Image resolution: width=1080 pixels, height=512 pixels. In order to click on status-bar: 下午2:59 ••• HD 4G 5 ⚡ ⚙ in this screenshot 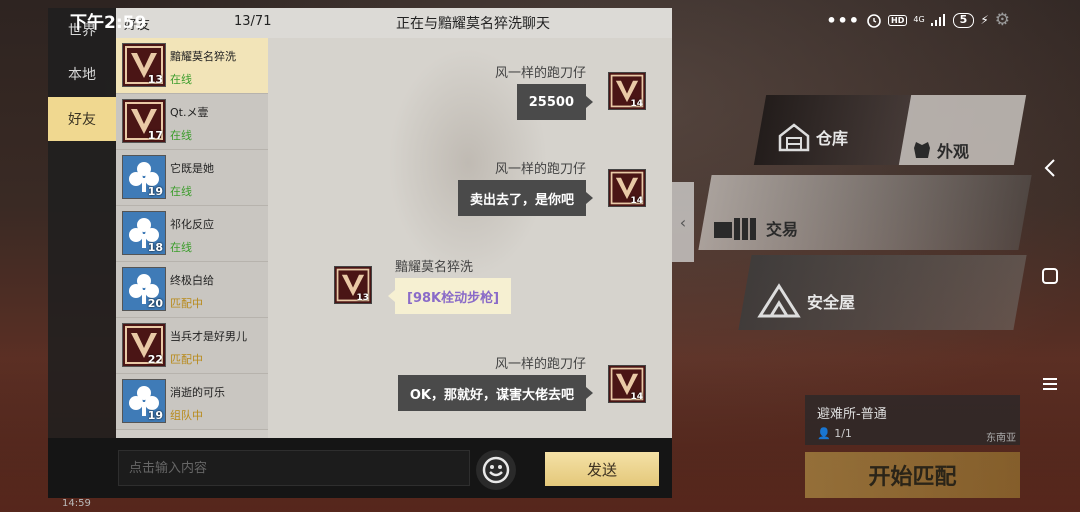, I will do `click(540, 20)`.